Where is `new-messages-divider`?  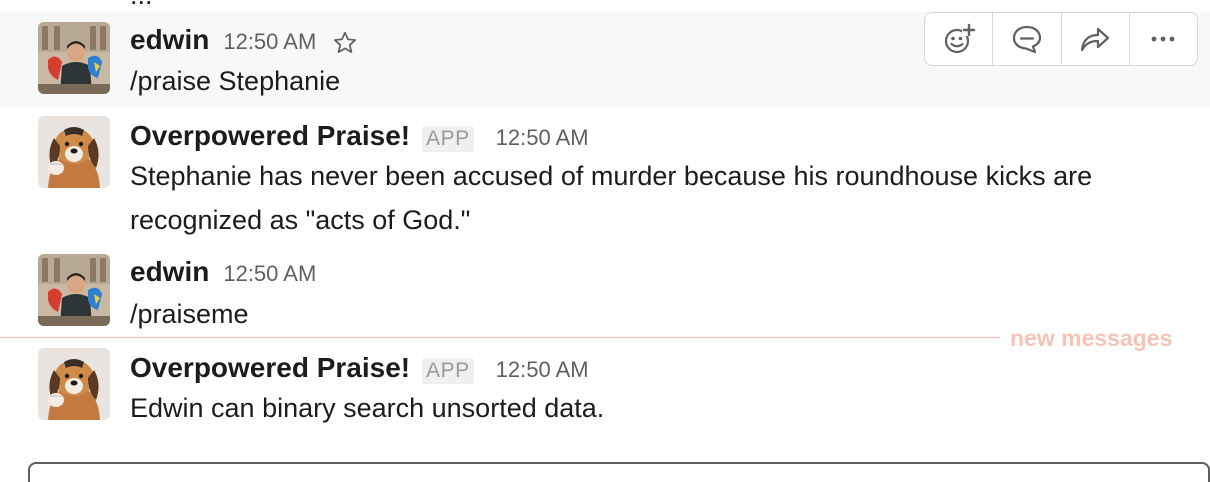 new-messages-divider is located at coordinates (500, 337).